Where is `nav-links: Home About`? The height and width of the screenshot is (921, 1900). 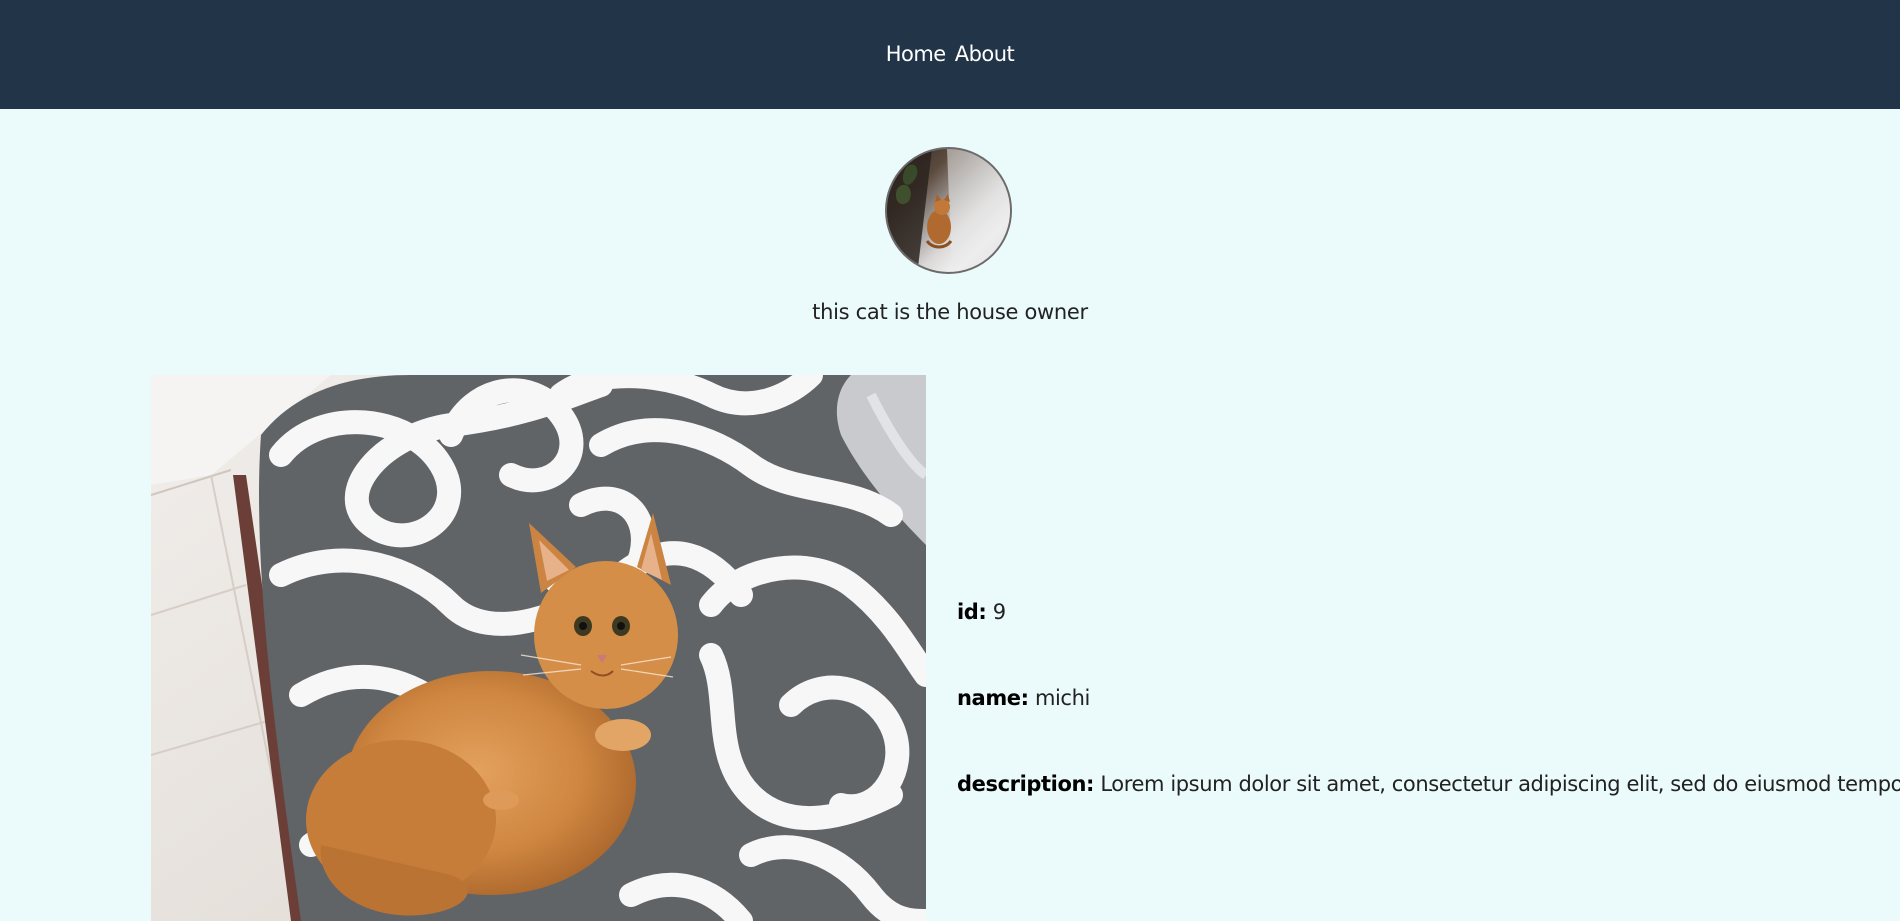 nav-links: Home About is located at coordinates (950, 54).